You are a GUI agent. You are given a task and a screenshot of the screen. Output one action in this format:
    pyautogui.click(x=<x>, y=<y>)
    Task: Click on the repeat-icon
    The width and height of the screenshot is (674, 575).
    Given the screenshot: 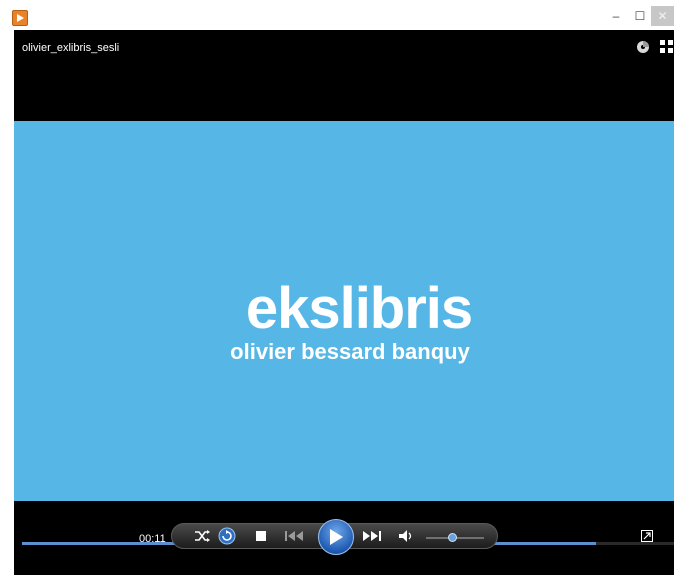 What is the action you would take?
    pyautogui.click(x=227, y=536)
    